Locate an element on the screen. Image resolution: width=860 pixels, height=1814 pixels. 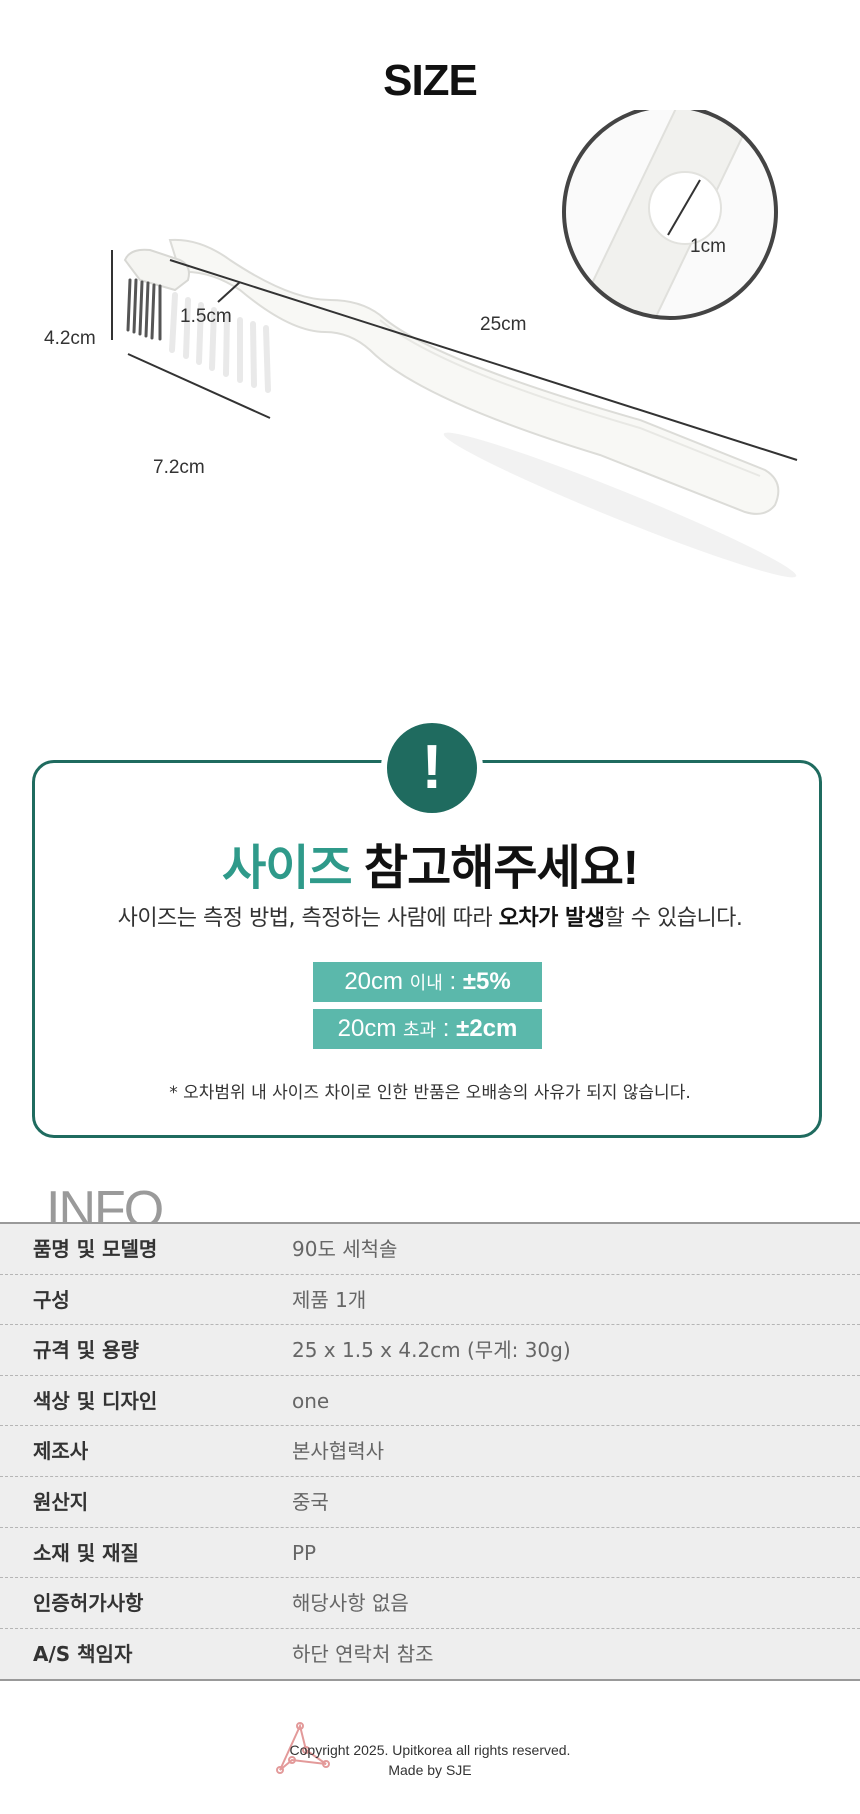
info-value: 해당사항 없음 is located at coordinates (350, 1603).